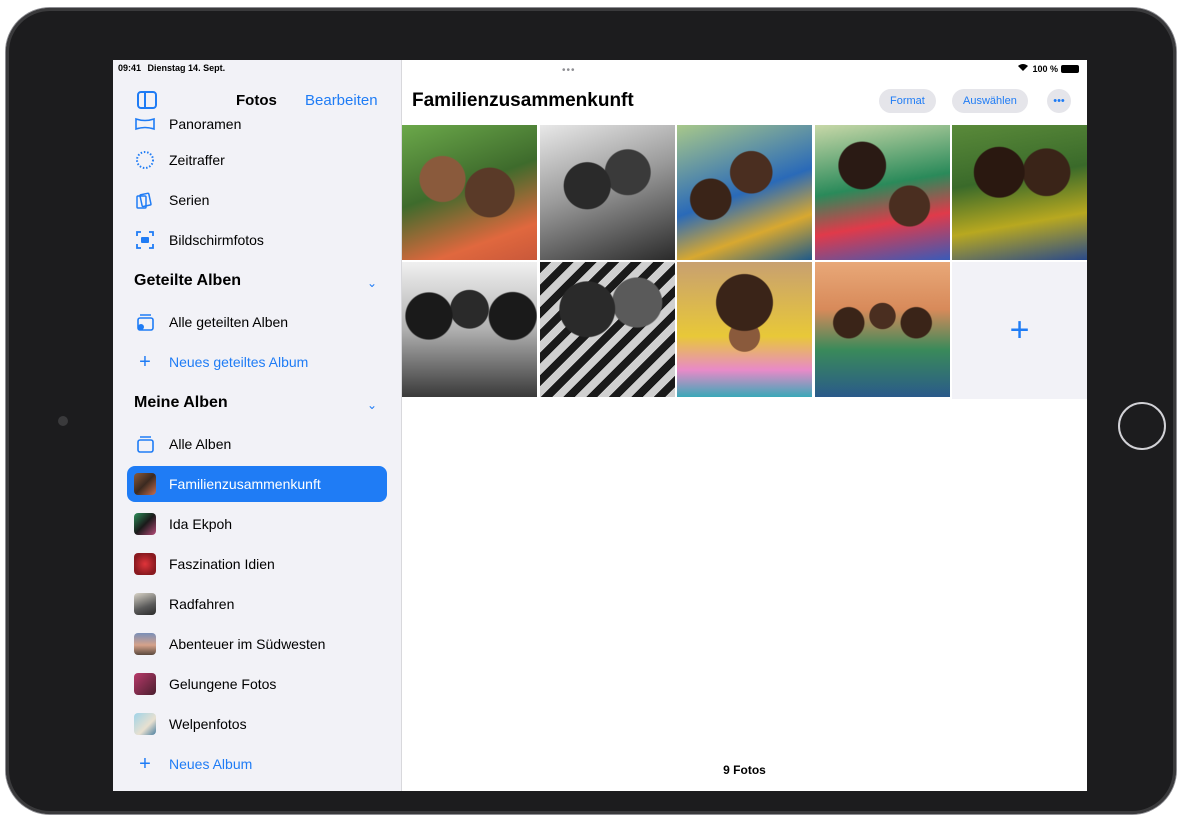  Describe the element at coordinates (247, 644) in the screenshot. I see `sidebar-item-label: Abenteuer im Südwesten` at that location.